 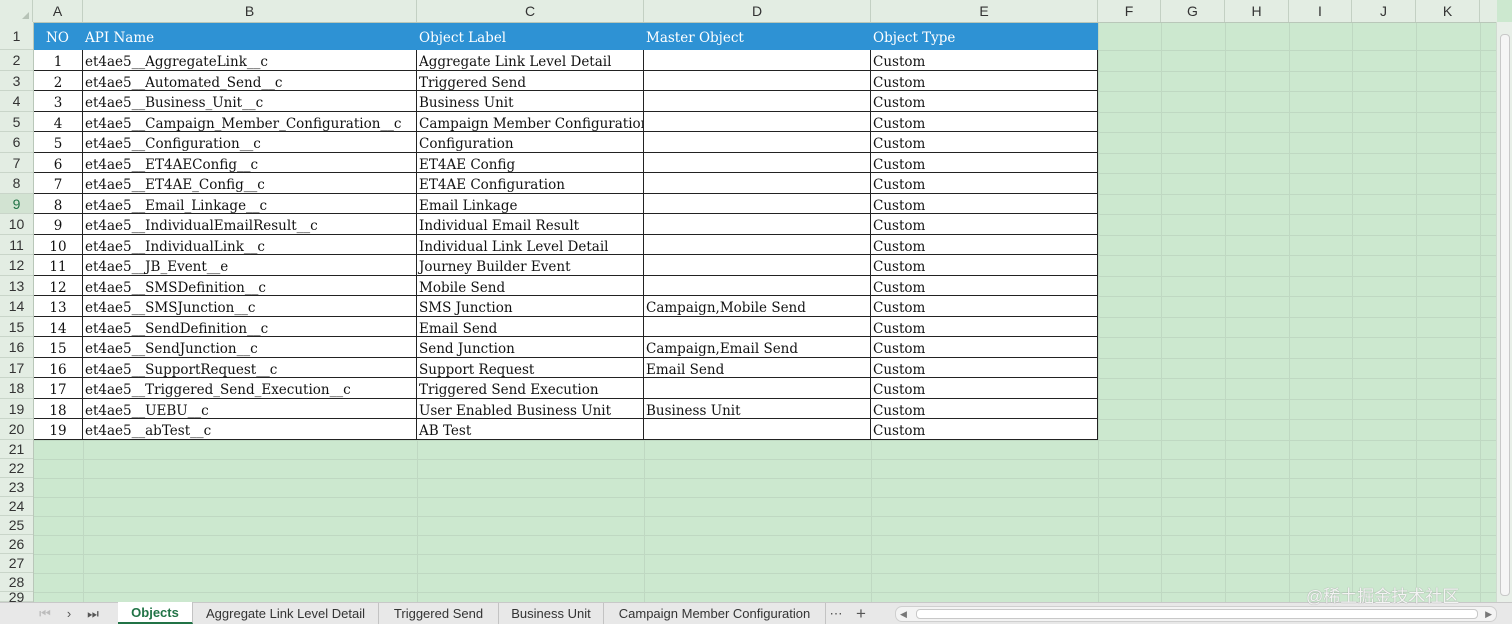 What do you see at coordinates (16, 286) in the screenshot?
I see `row-header-13: 13` at bounding box center [16, 286].